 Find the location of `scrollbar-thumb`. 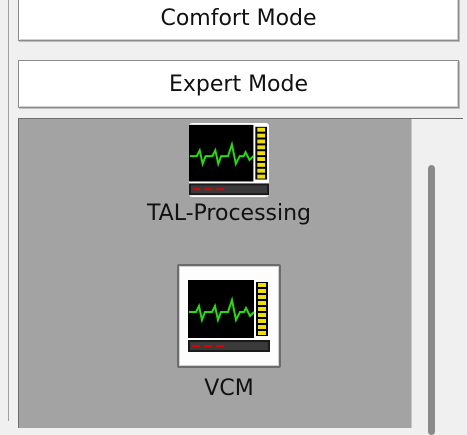

scrollbar-thumb is located at coordinates (431, 300).